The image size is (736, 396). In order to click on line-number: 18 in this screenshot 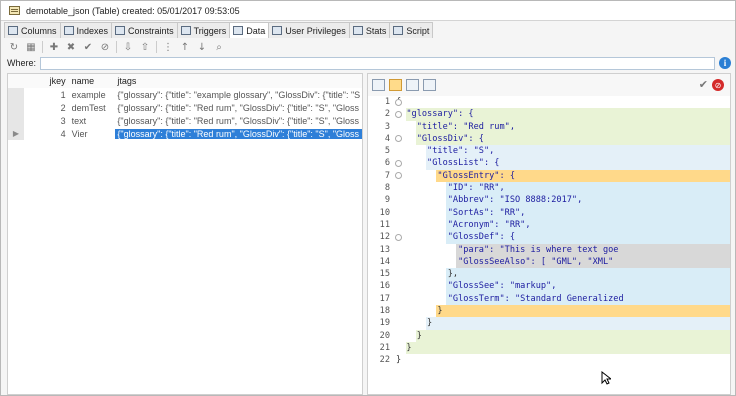, I will do `click(382, 311)`.